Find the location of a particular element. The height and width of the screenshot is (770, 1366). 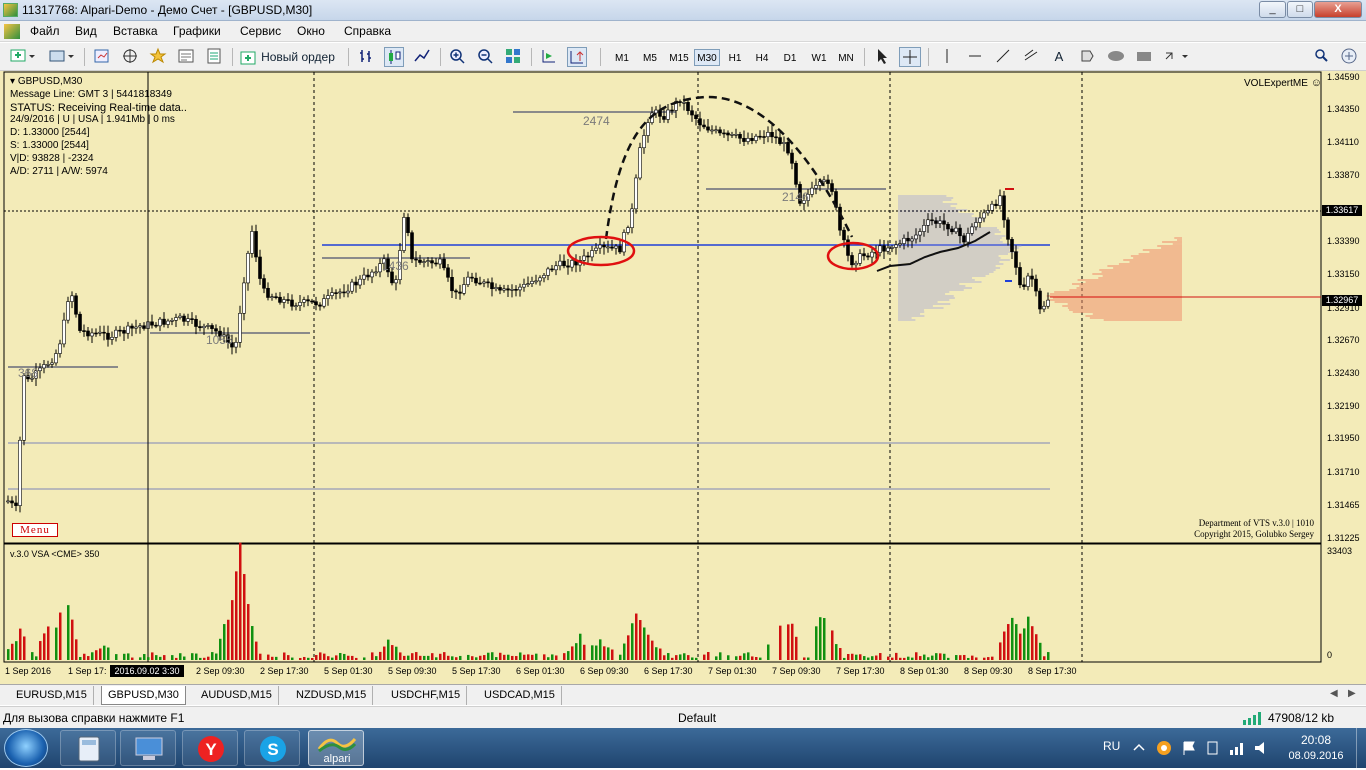

tray-up-arrow-icon is located at coordinates (1139, 748).